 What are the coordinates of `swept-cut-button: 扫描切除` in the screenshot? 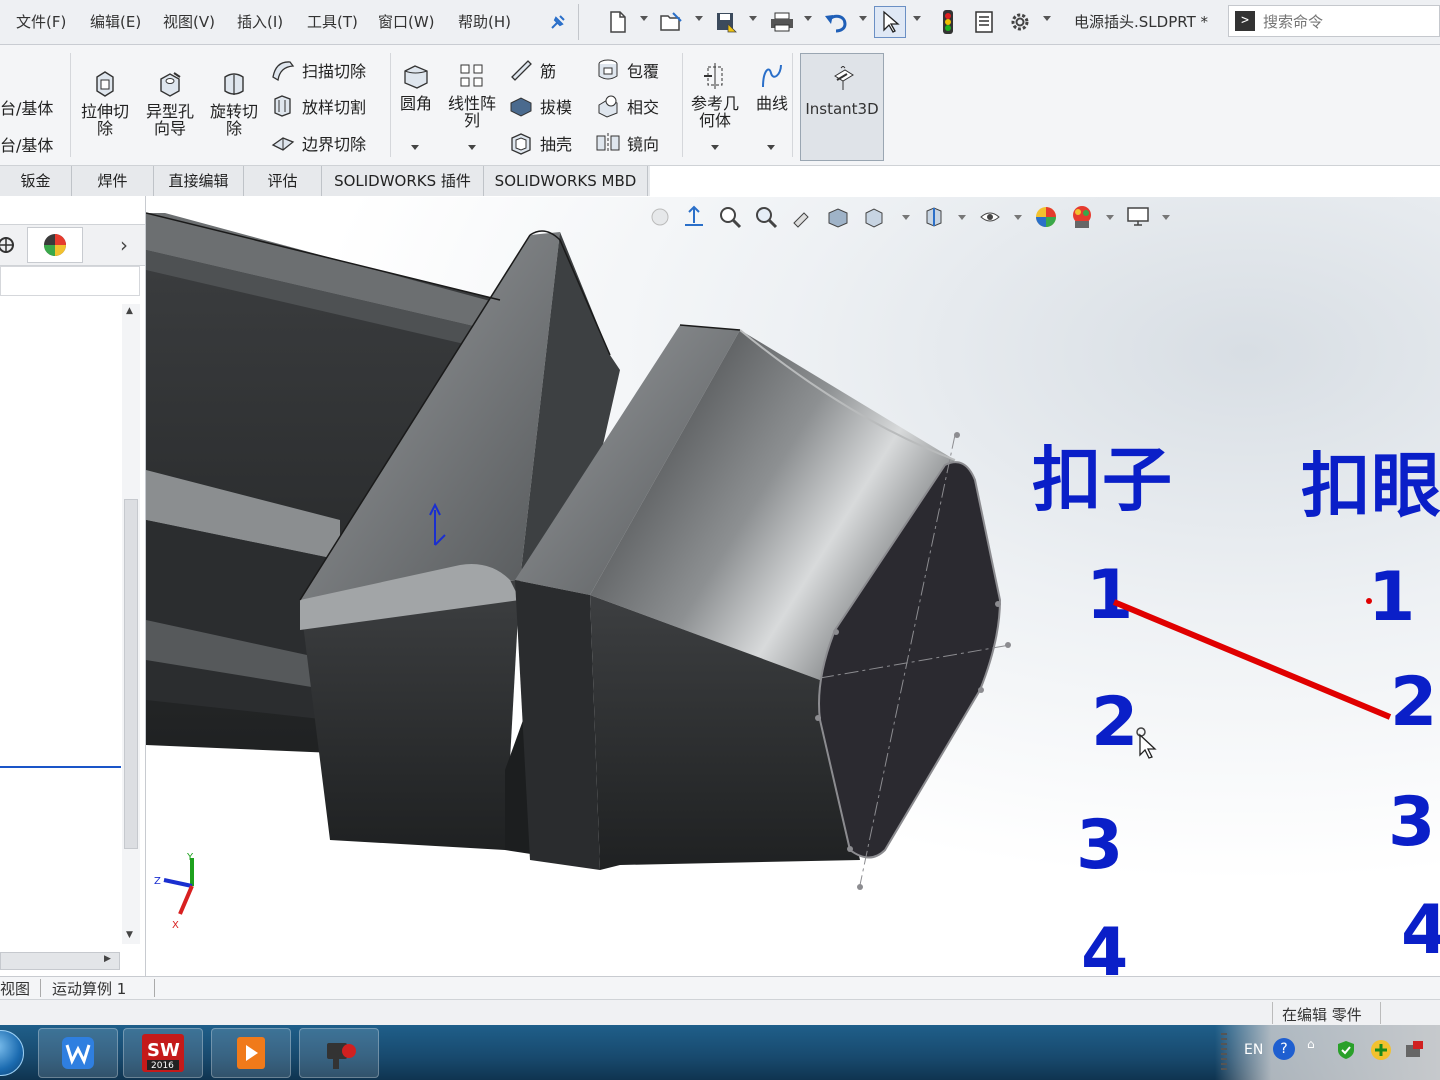 It's located at (318, 70).